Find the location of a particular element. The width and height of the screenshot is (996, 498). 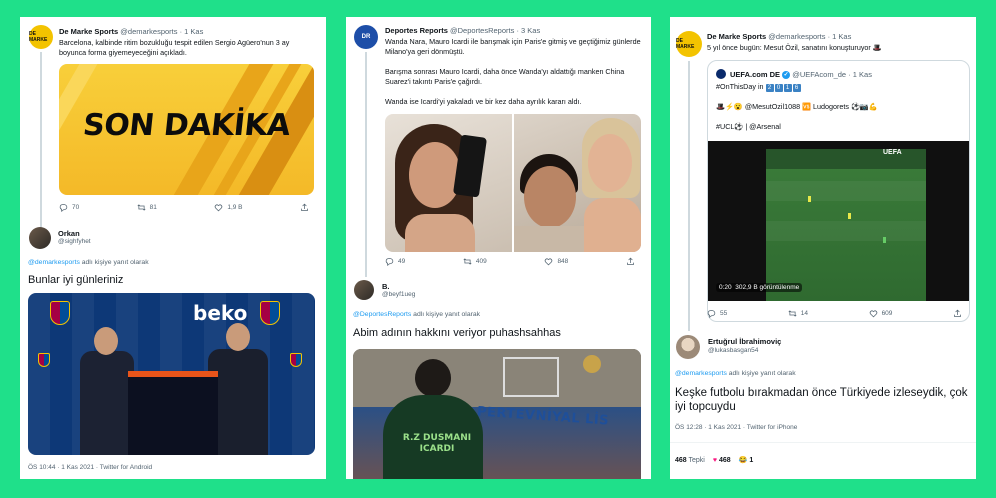

tweet-image: SON DAKİKA is located at coordinates (186, 129).